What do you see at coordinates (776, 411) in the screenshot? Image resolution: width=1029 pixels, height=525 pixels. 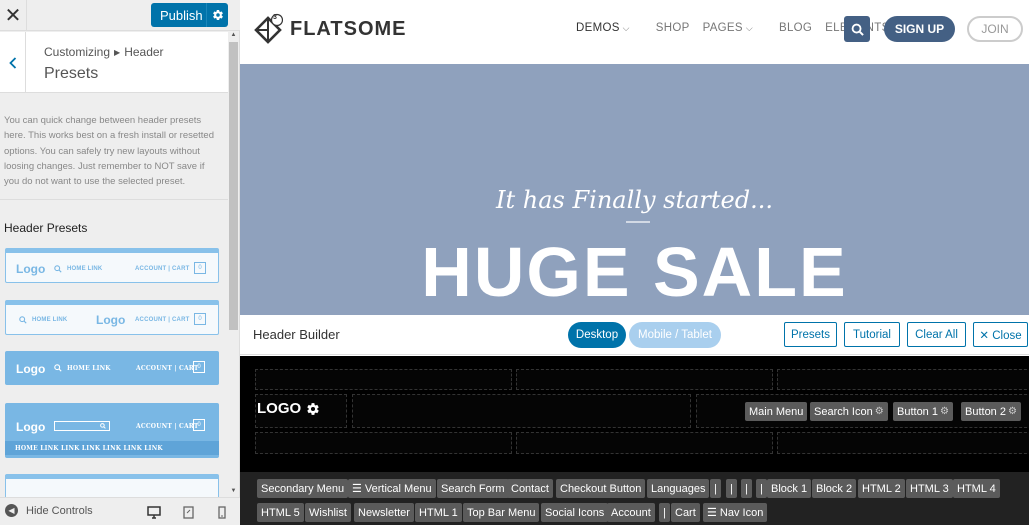 I see `element-main-menu: Main Menu` at bounding box center [776, 411].